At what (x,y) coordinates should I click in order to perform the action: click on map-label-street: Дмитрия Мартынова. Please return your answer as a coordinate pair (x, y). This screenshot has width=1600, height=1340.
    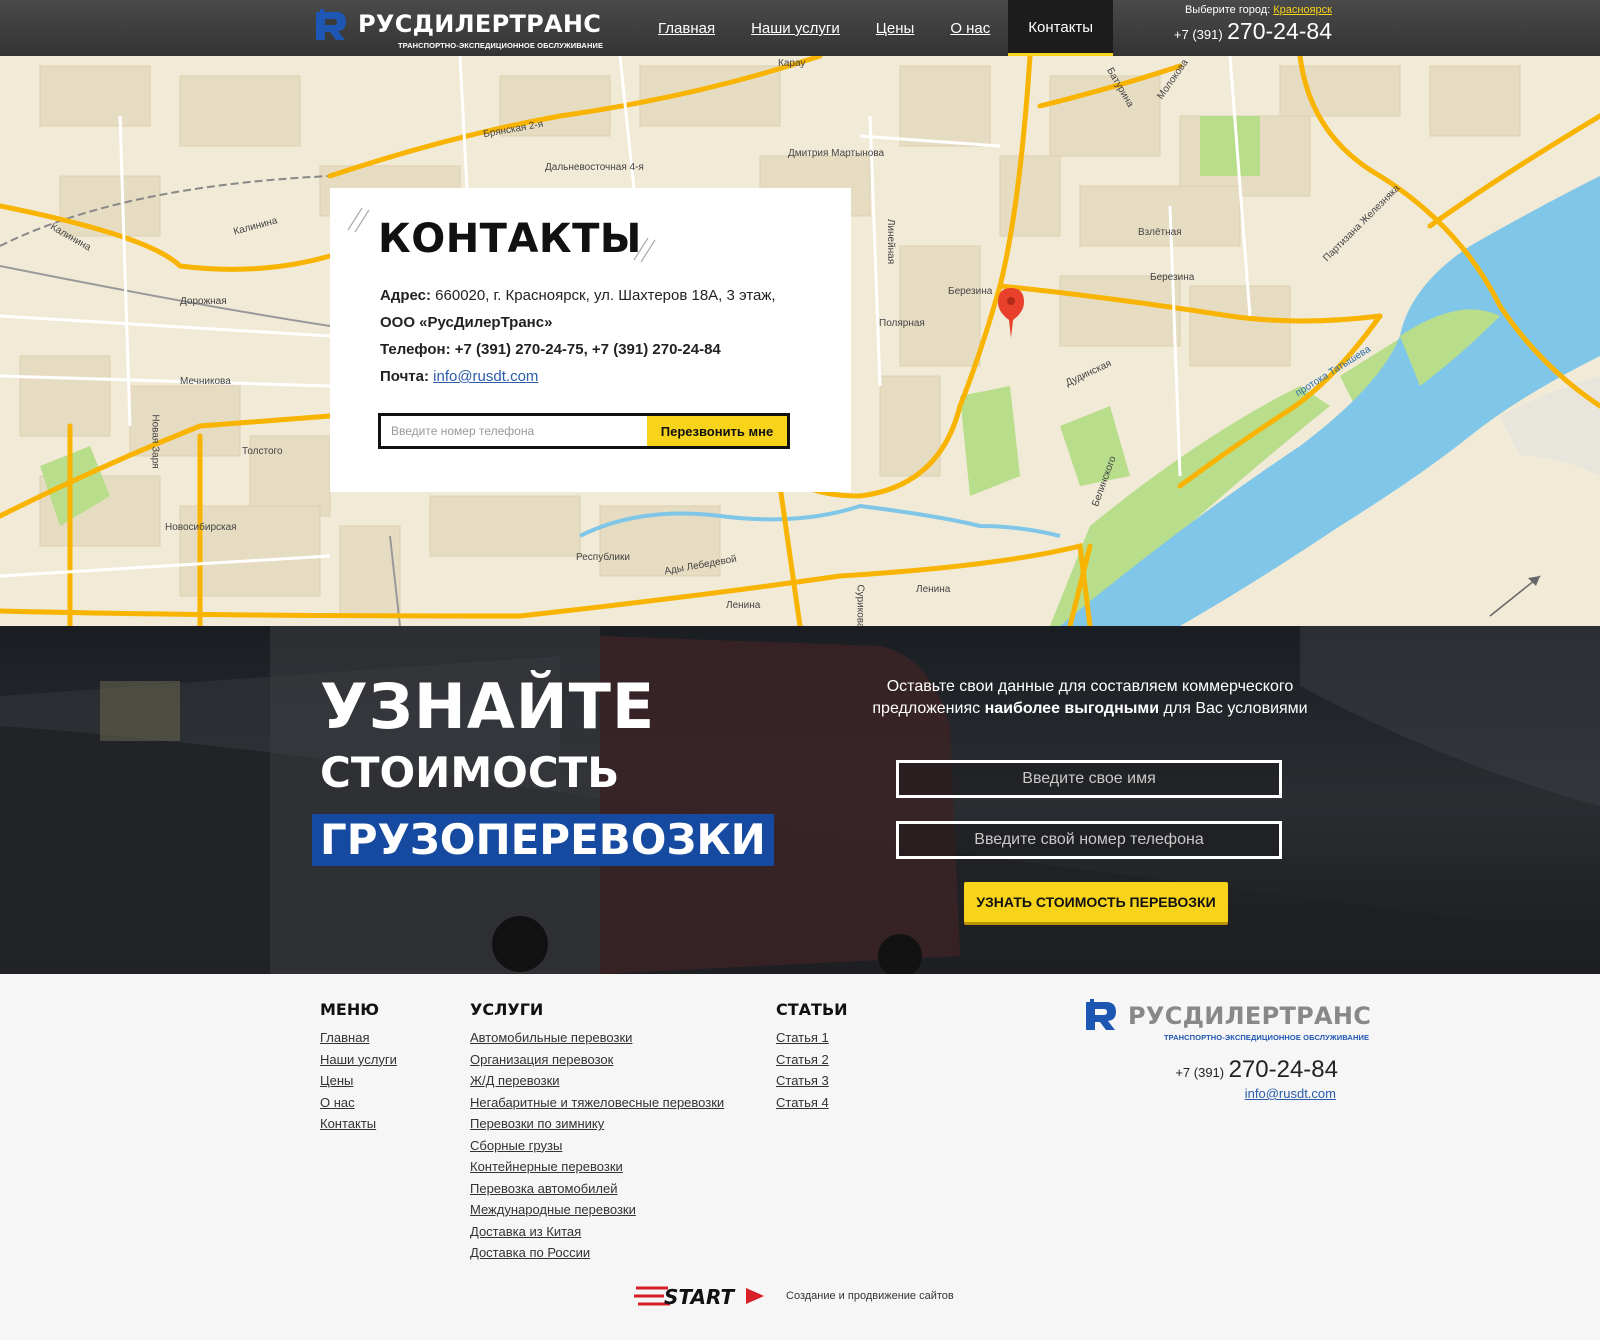
    Looking at the image, I should click on (836, 153).